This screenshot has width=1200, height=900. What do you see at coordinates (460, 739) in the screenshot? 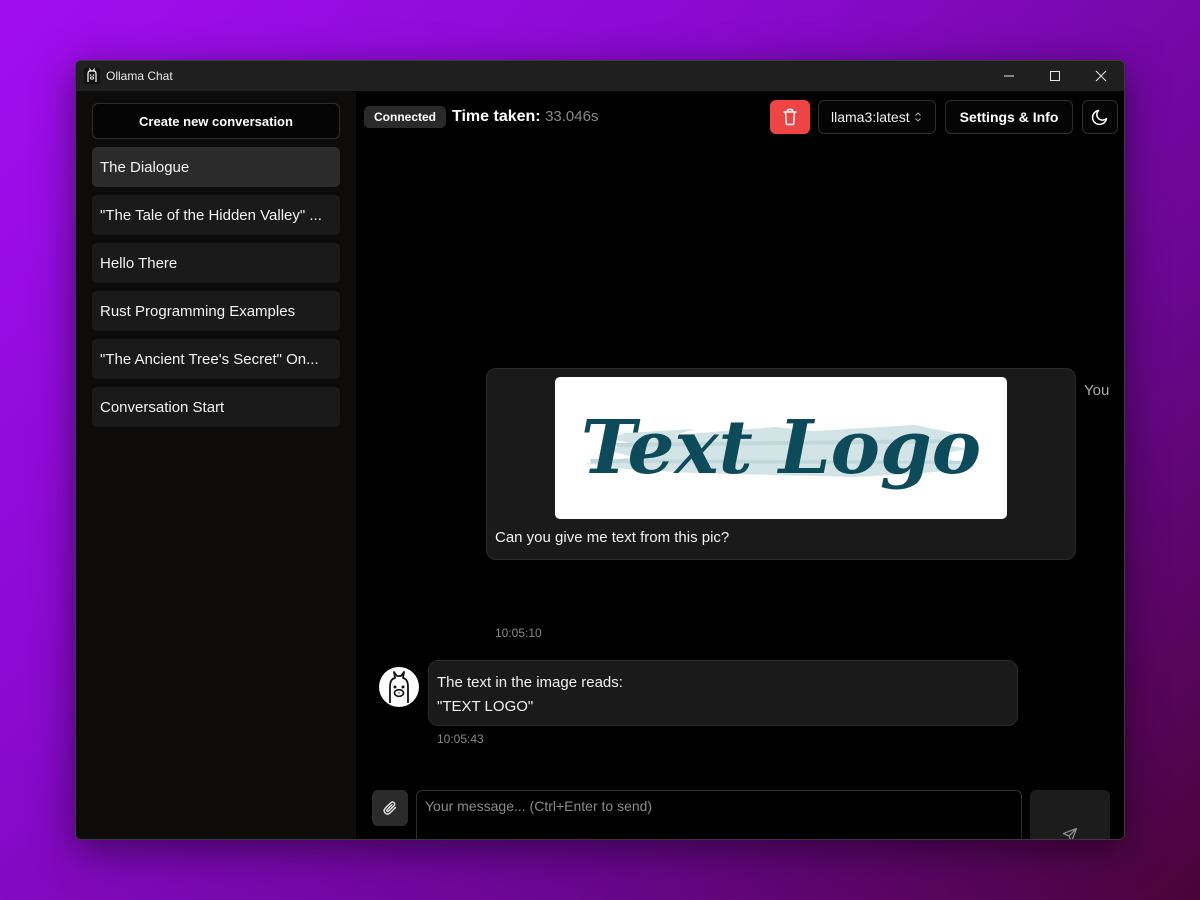
I see `message-timestamp: 10:05:43` at bounding box center [460, 739].